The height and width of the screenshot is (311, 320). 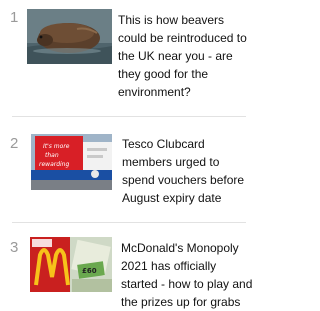 What do you see at coordinates (129, 222) in the screenshot?
I see `divider` at bounding box center [129, 222].